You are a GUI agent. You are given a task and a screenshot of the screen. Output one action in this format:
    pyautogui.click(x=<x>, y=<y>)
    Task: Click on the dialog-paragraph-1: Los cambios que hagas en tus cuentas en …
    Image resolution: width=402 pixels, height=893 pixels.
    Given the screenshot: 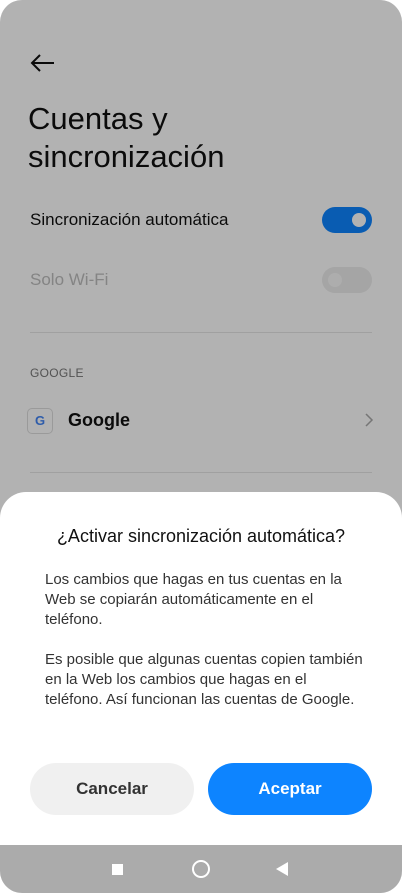 What is the action you would take?
    pyautogui.click(x=193, y=599)
    